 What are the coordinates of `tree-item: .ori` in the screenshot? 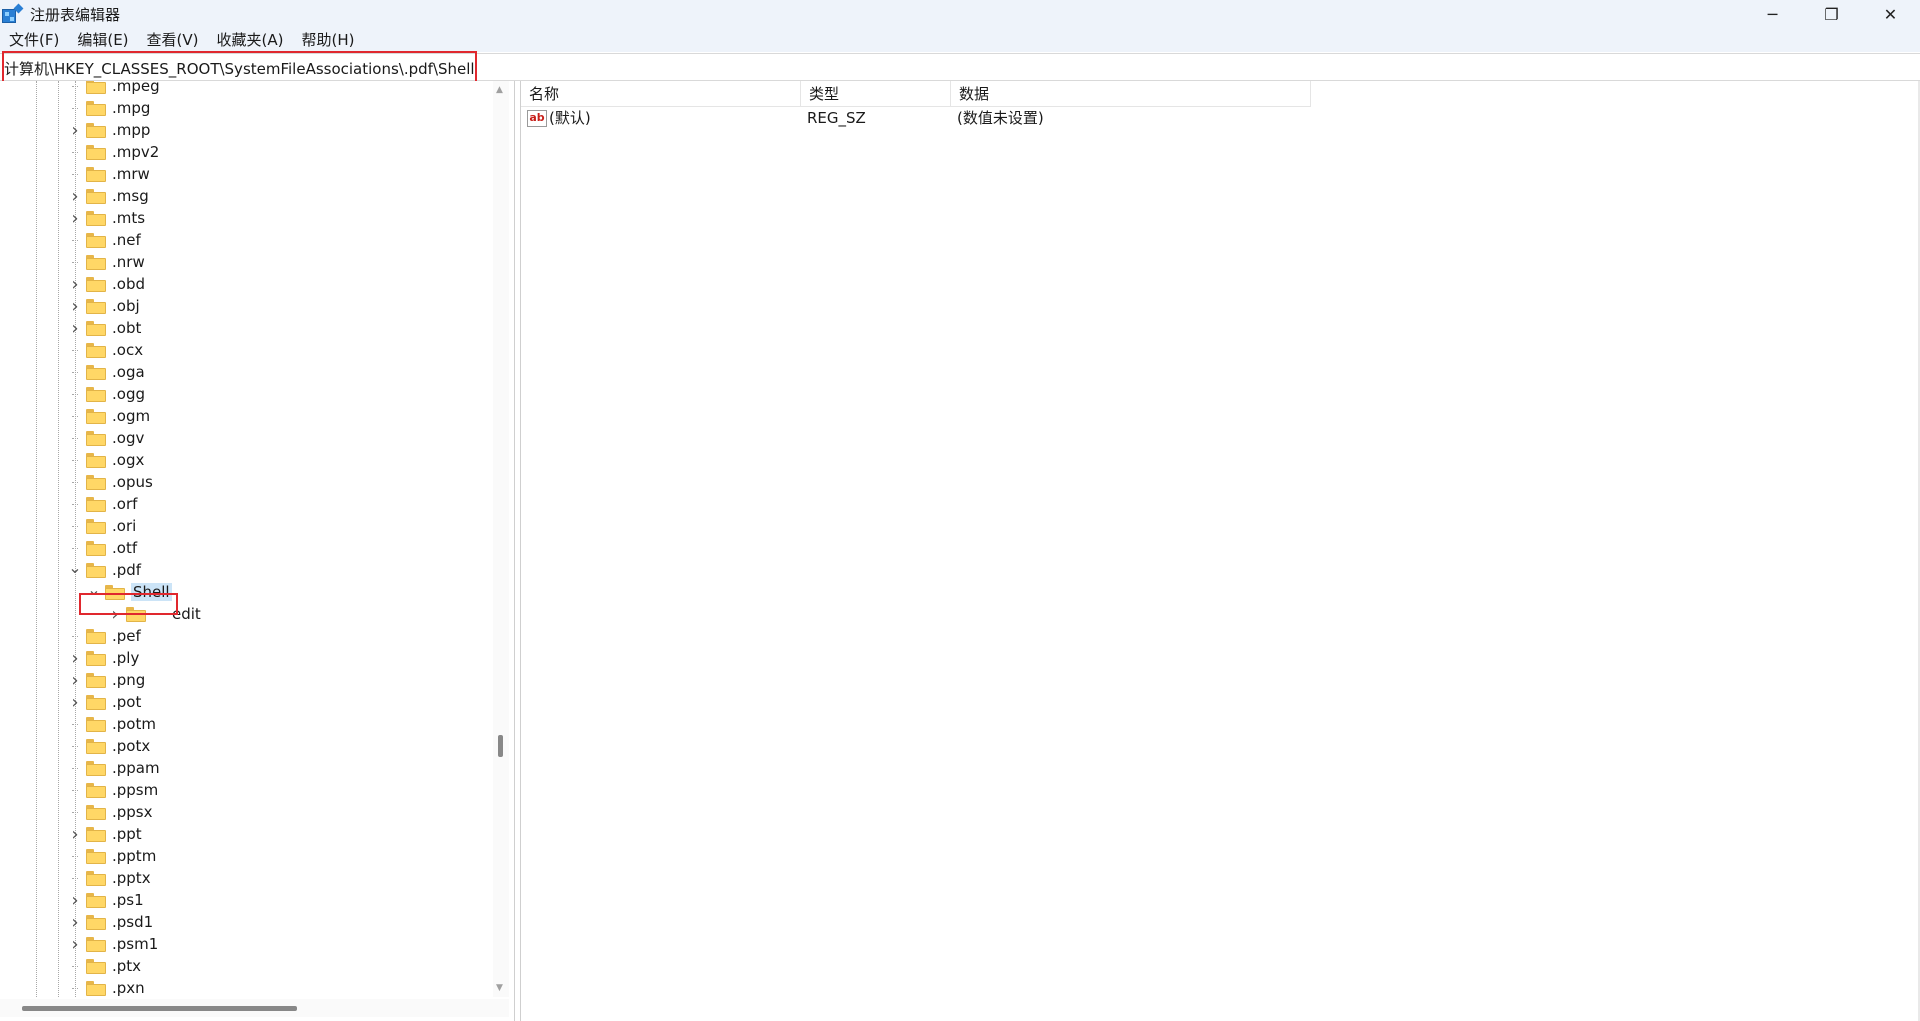 It's located at (102, 526).